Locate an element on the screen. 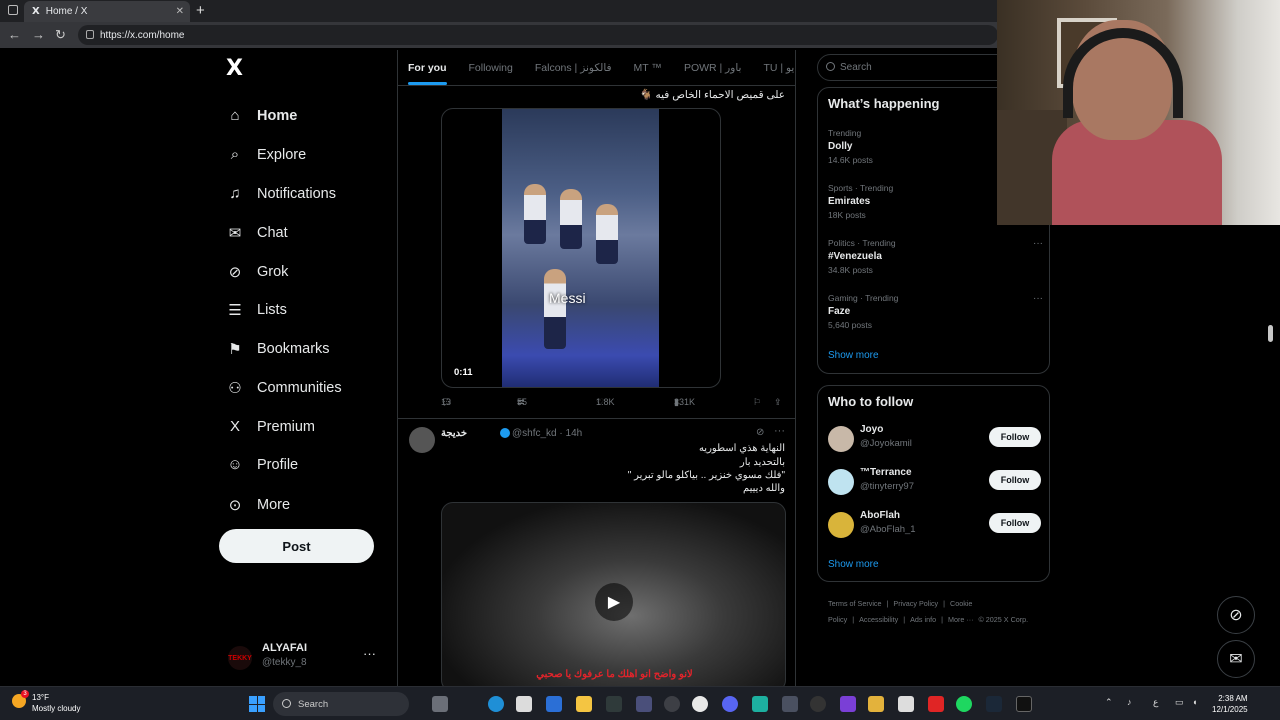 The height and width of the screenshot is (720, 1280). tab-powr: POWR | باور is located at coordinates (713, 68).